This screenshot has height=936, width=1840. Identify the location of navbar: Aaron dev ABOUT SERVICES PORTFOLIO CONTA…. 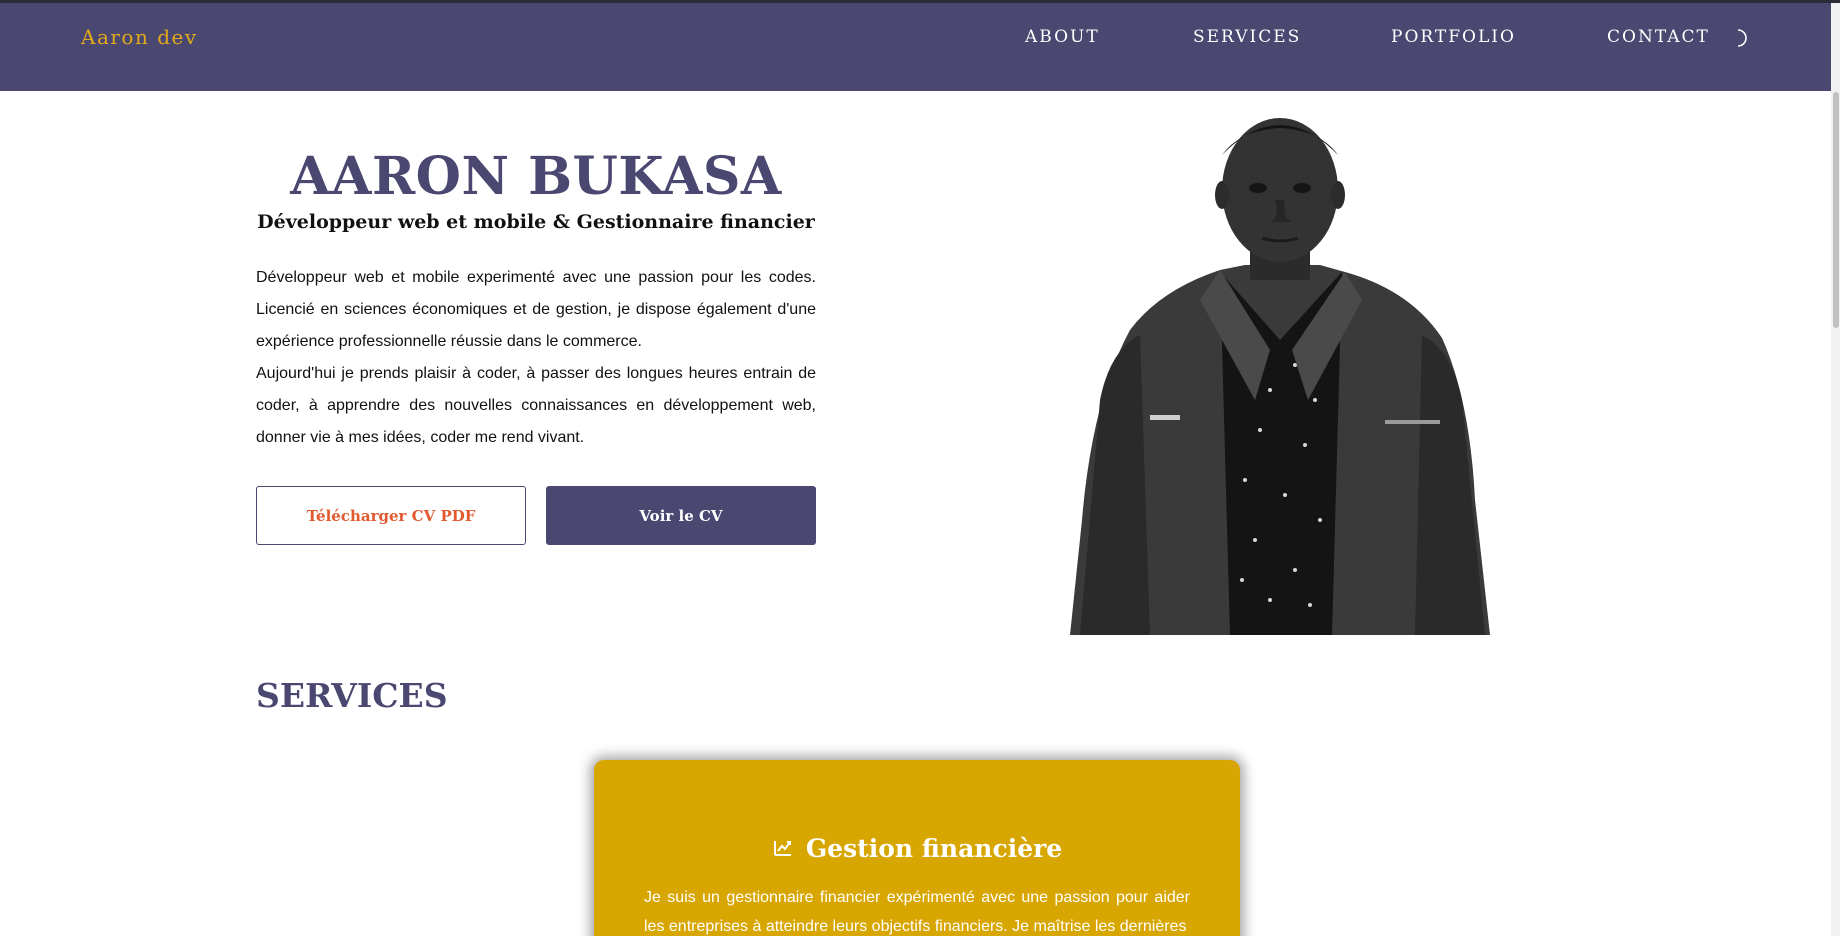
(915, 47).